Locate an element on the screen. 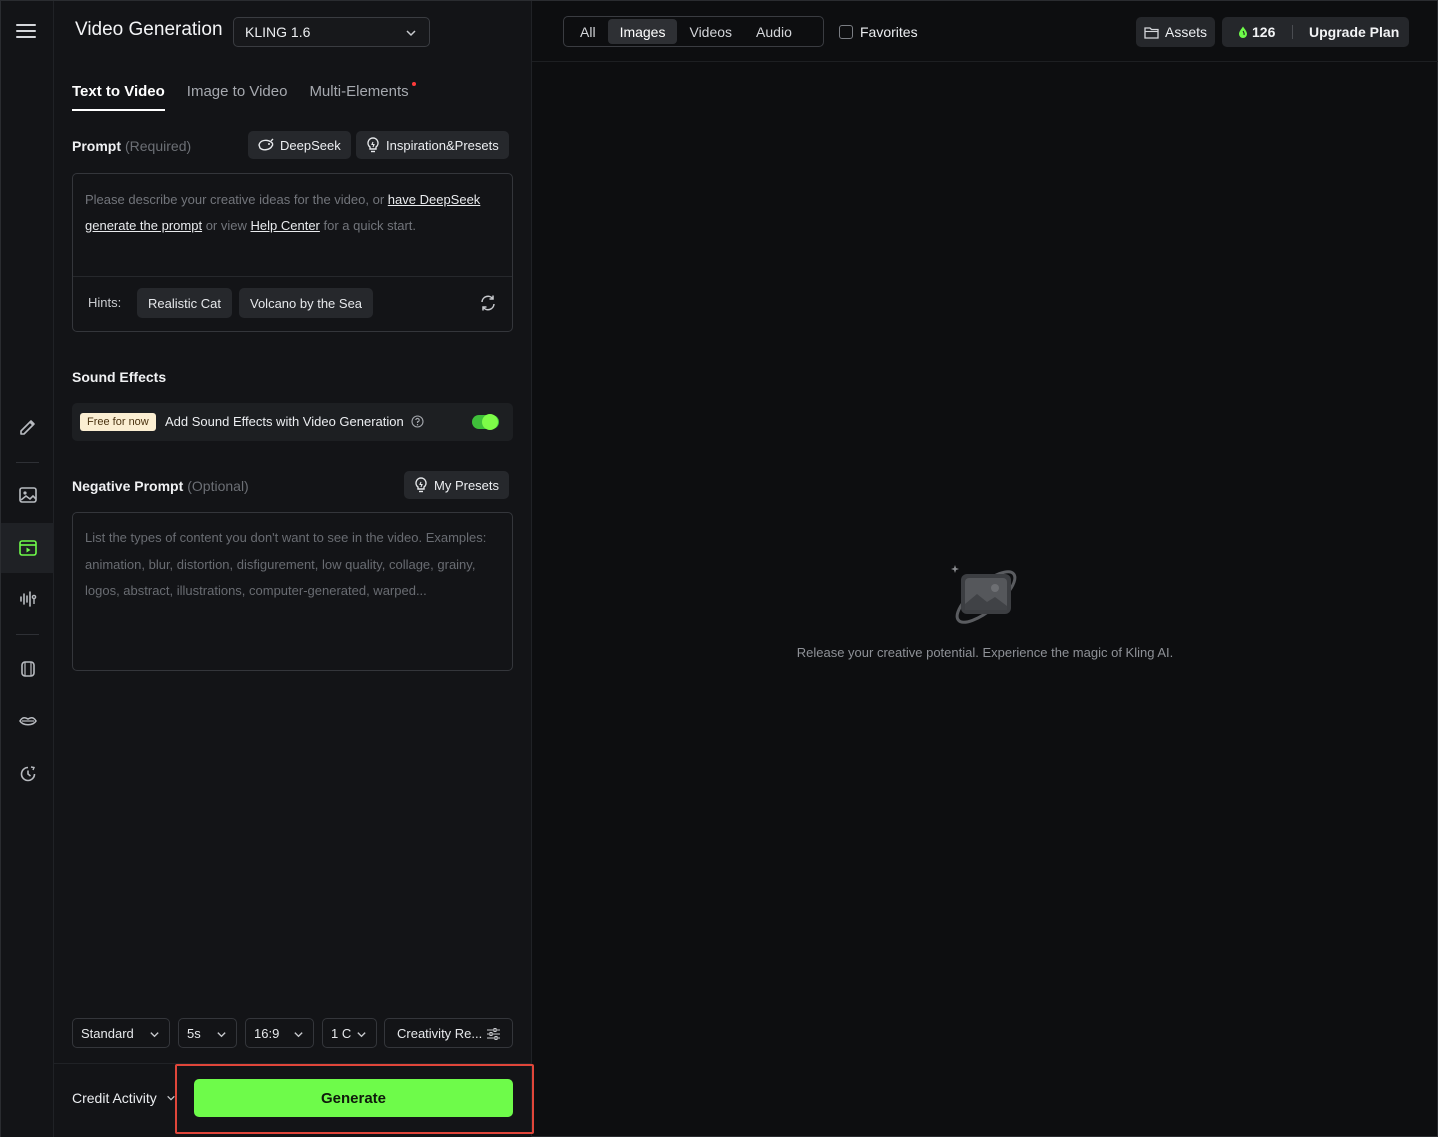 This screenshot has width=1438, height=1137. media-filter-group: All Images Videos Audio is located at coordinates (693, 31).